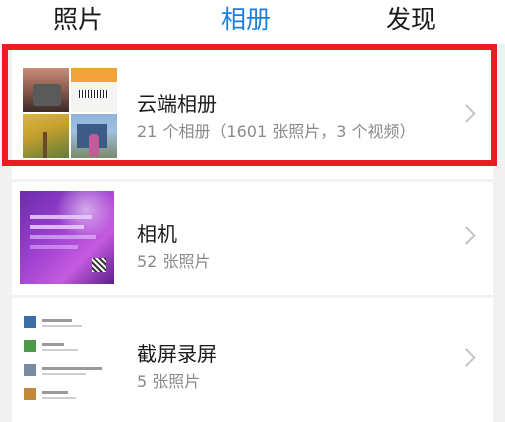  What do you see at coordinates (70, 113) in the screenshot?
I see `cloud-album-thumbnail` at bounding box center [70, 113].